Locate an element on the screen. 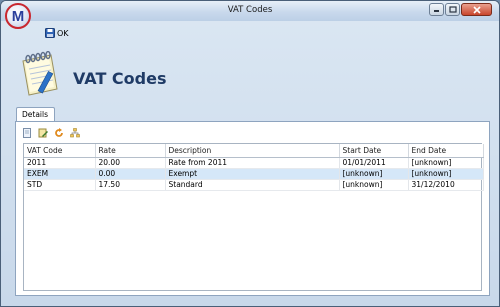  column-header-end-date: End Date is located at coordinates (446, 151).